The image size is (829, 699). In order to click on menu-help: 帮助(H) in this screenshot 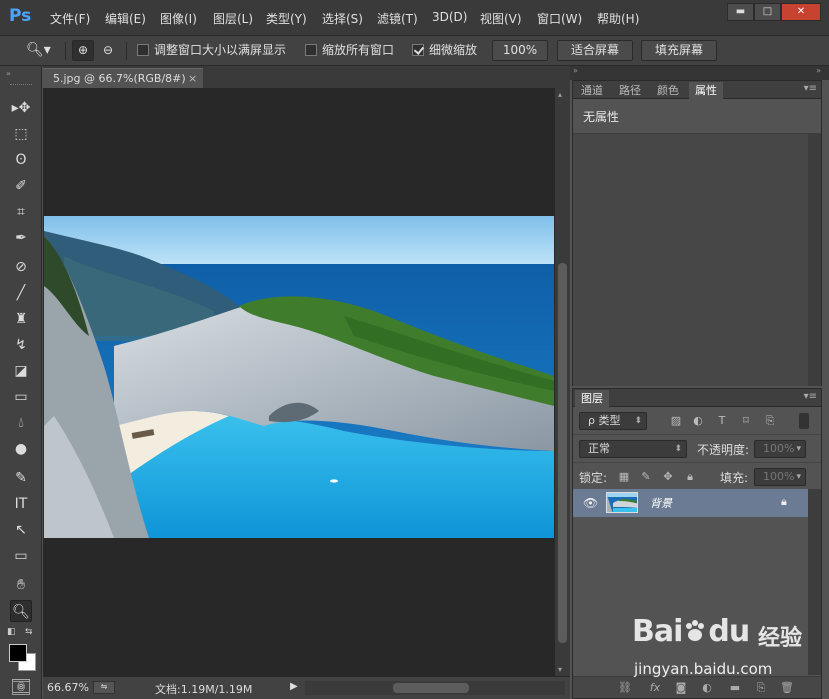, I will do `click(618, 18)`.